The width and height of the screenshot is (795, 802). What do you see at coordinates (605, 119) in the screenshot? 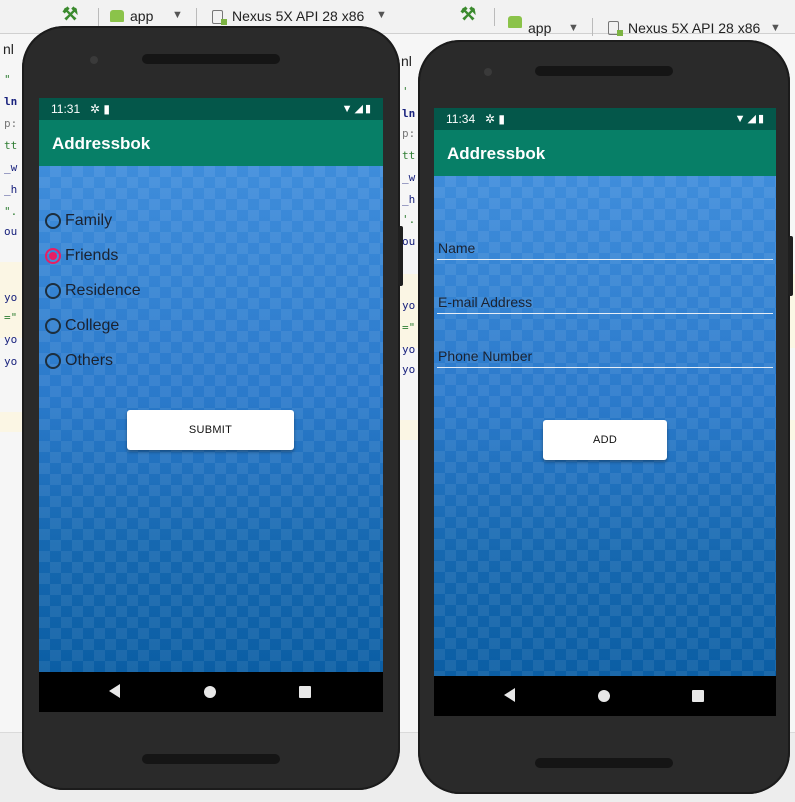
I see `status-bar: 11:34 ✲ ▮ ▼◢▮` at bounding box center [605, 119].